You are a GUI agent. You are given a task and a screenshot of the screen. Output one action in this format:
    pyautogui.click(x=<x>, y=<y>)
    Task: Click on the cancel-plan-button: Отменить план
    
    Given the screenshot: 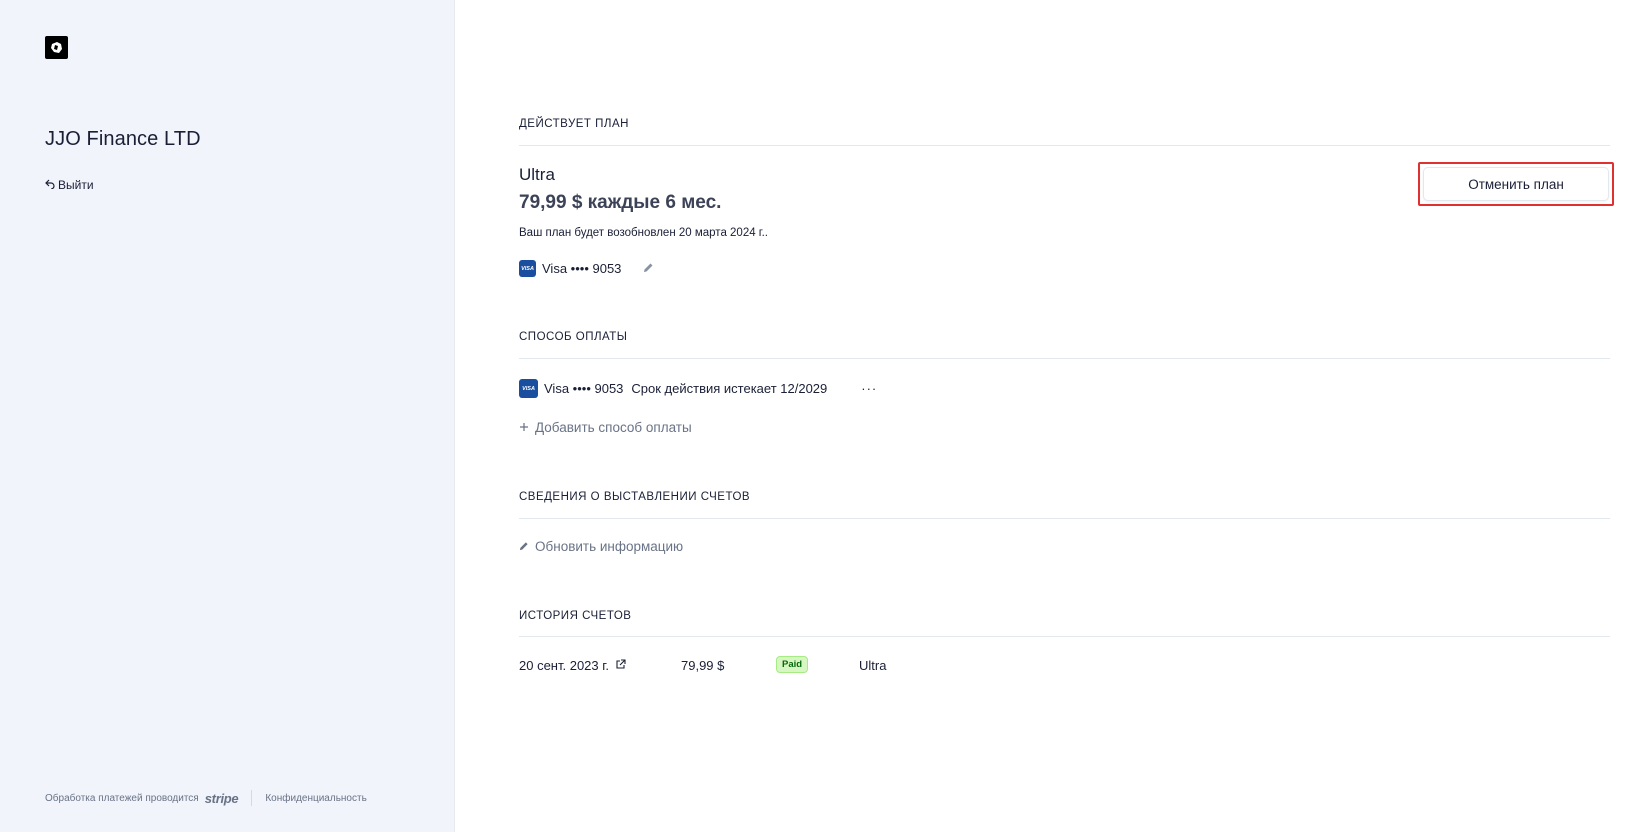 What is the action you would take?
    pyautogui.click(x=1516, y=184)
    